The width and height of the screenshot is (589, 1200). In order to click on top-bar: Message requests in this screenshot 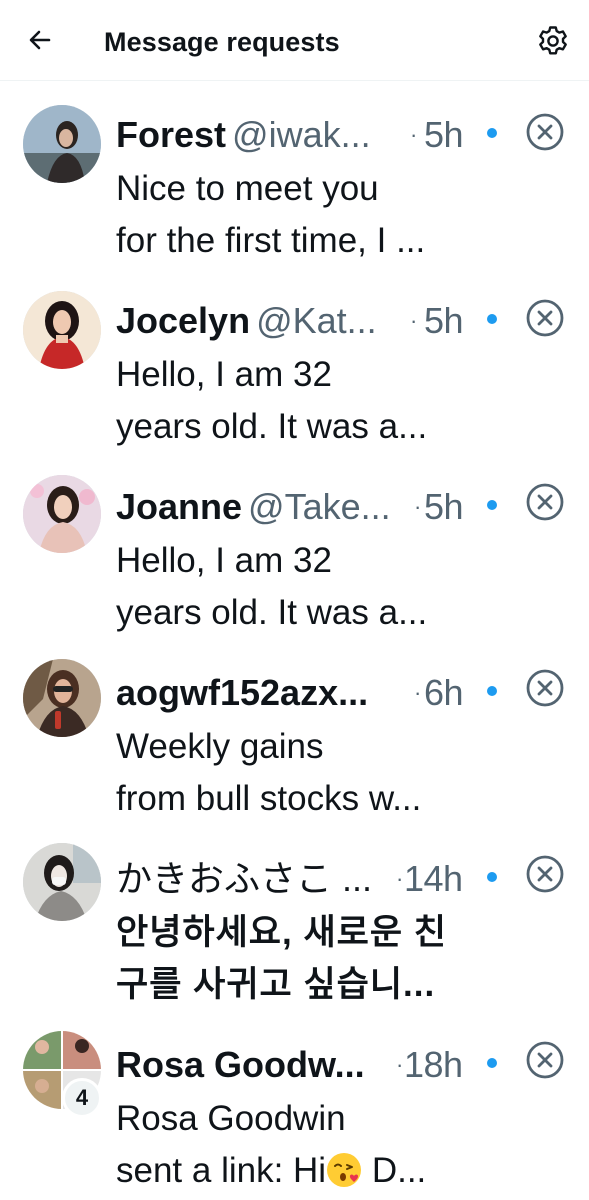, I will do `click(294, 40)`.